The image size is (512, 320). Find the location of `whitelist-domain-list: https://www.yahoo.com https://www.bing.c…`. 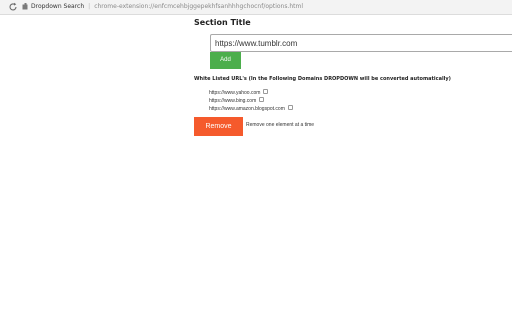

whitelist-domain-list: https://www.yahoo.com https://www.bing.c… is located at coordinates (251, 101).